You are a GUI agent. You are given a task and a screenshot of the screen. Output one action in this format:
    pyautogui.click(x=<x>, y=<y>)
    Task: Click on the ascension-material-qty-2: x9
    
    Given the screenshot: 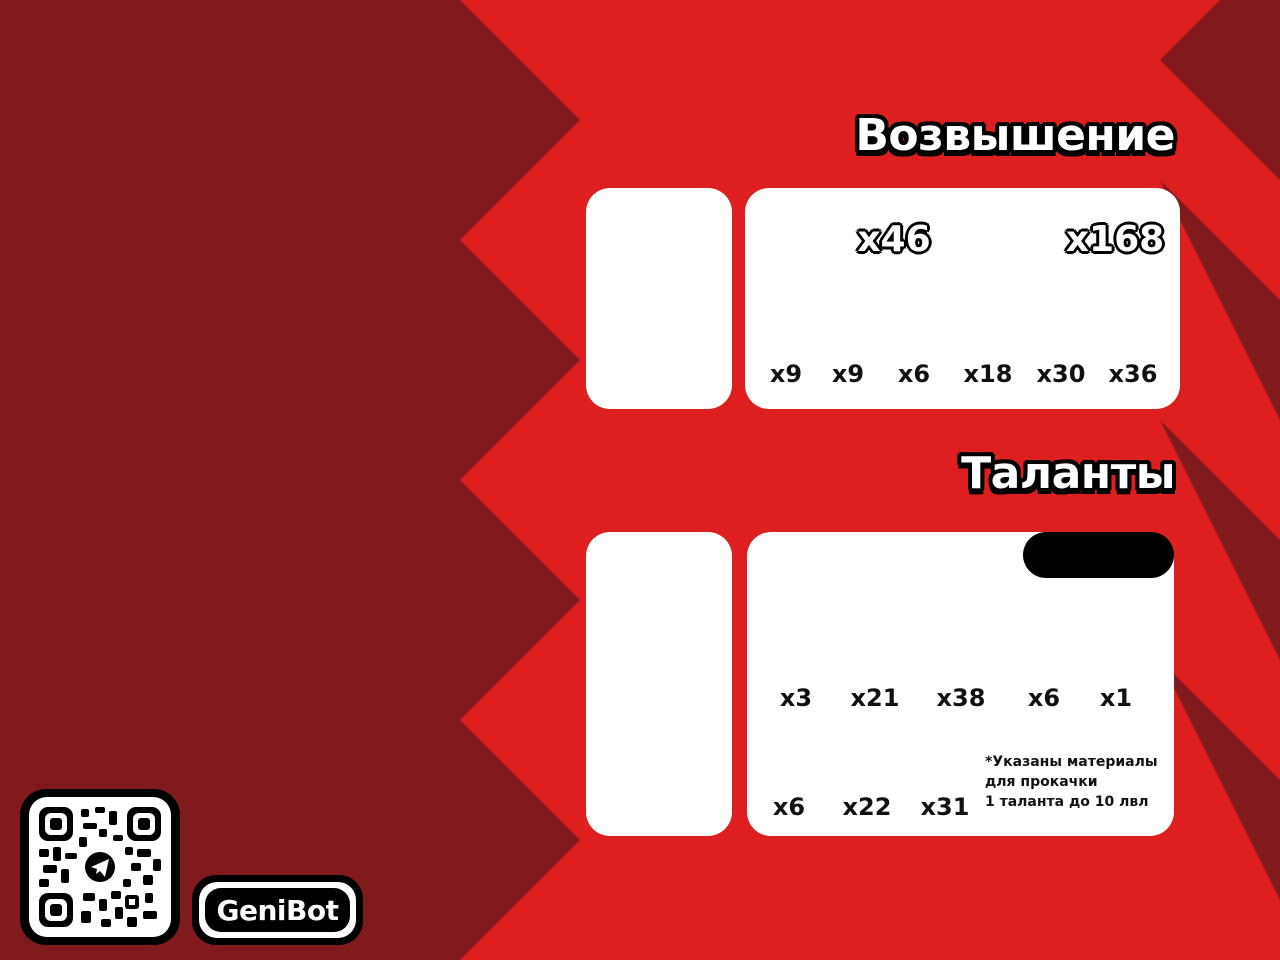 What is the action you would take?
    pyautogui.click(x=848, y=374)
    